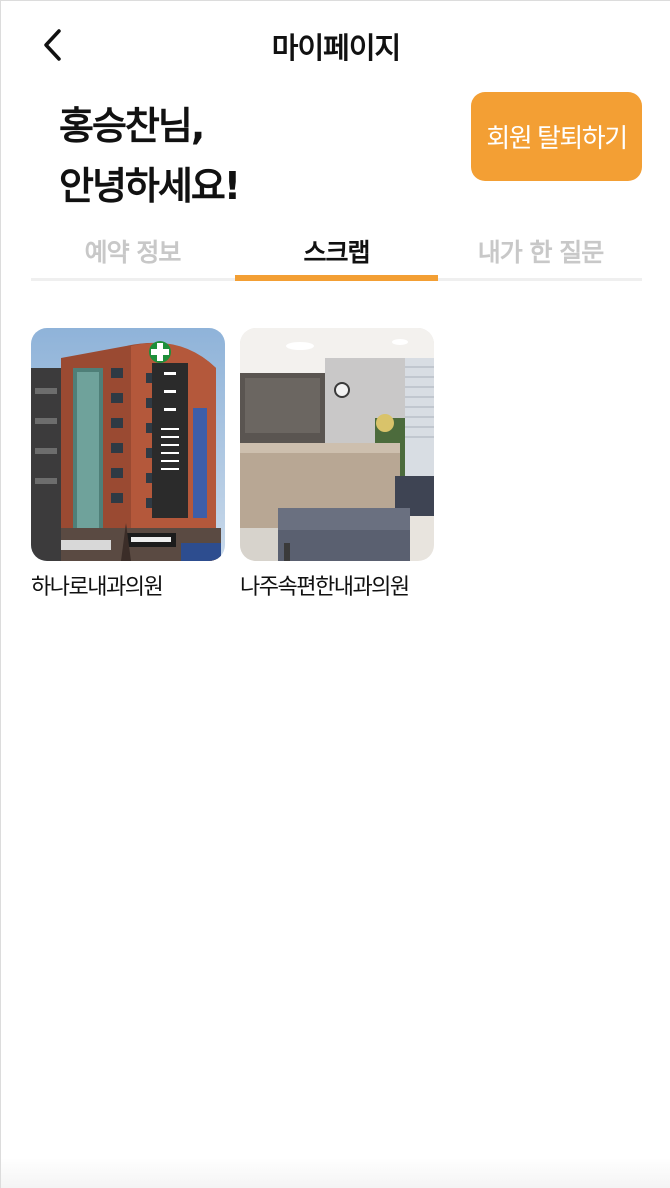 This screenshot has height=1188, width=670. Describe the element at coordinates (325, 587) in the screenshot. I see `scrap-card-title: 나주속편한내과의원` at that location.